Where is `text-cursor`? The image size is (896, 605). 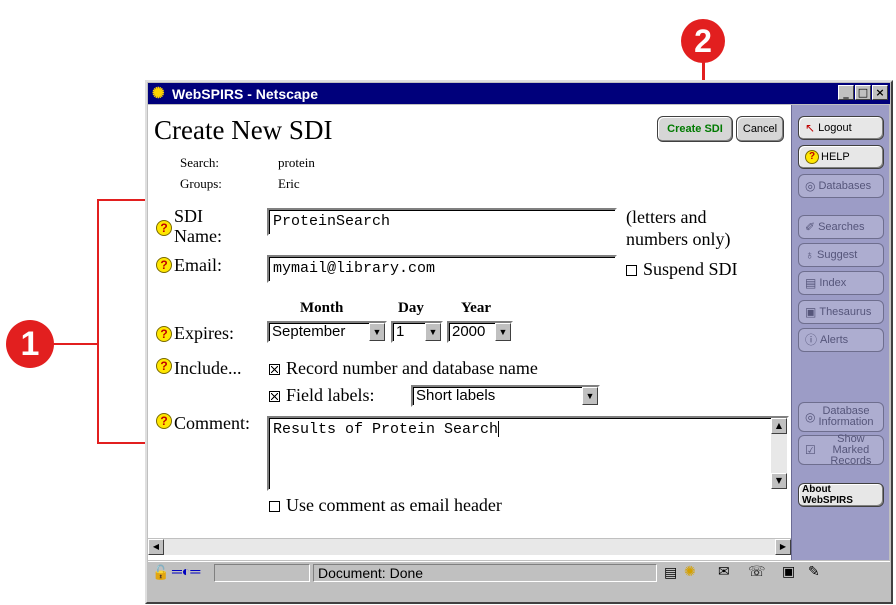 text-cursor is located at coordinates (499, 429).